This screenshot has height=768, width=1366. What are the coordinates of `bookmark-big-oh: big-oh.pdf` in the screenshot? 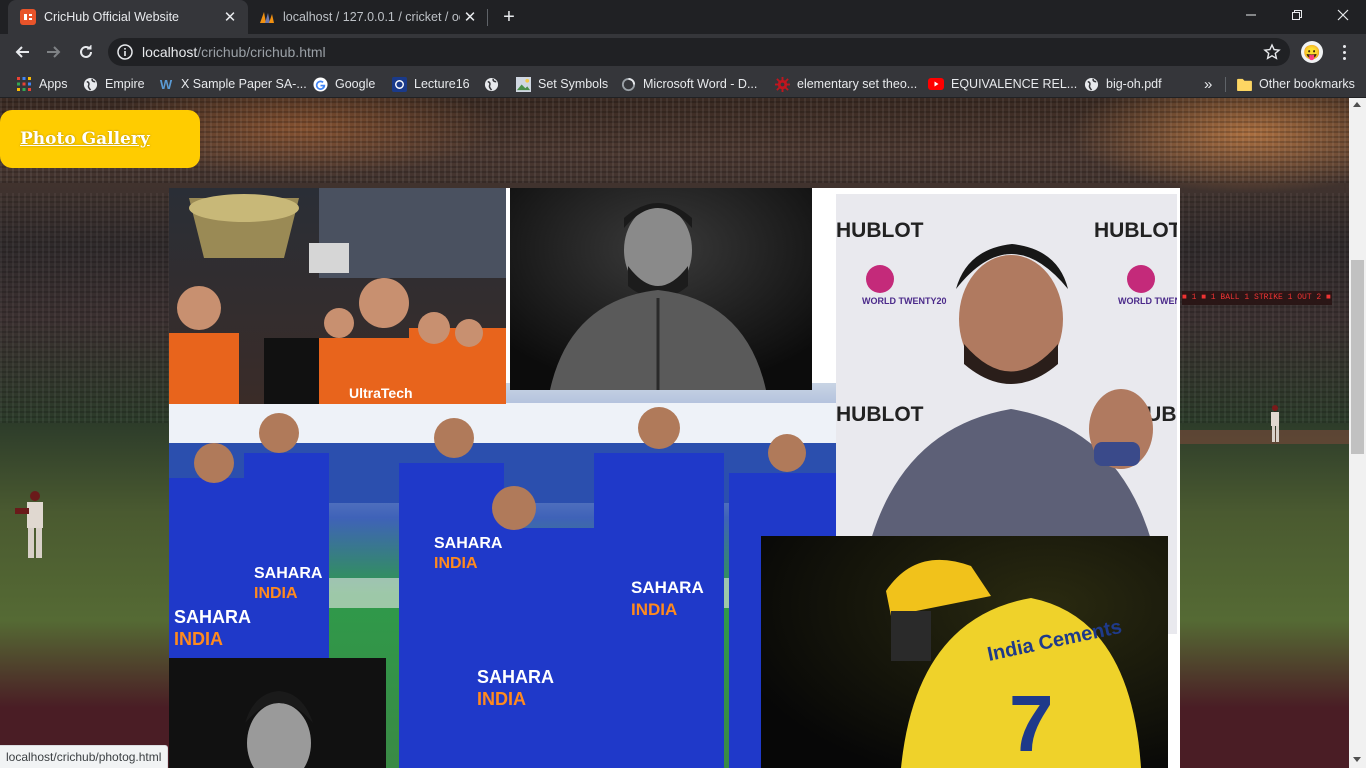 It's located at (1122, 84).